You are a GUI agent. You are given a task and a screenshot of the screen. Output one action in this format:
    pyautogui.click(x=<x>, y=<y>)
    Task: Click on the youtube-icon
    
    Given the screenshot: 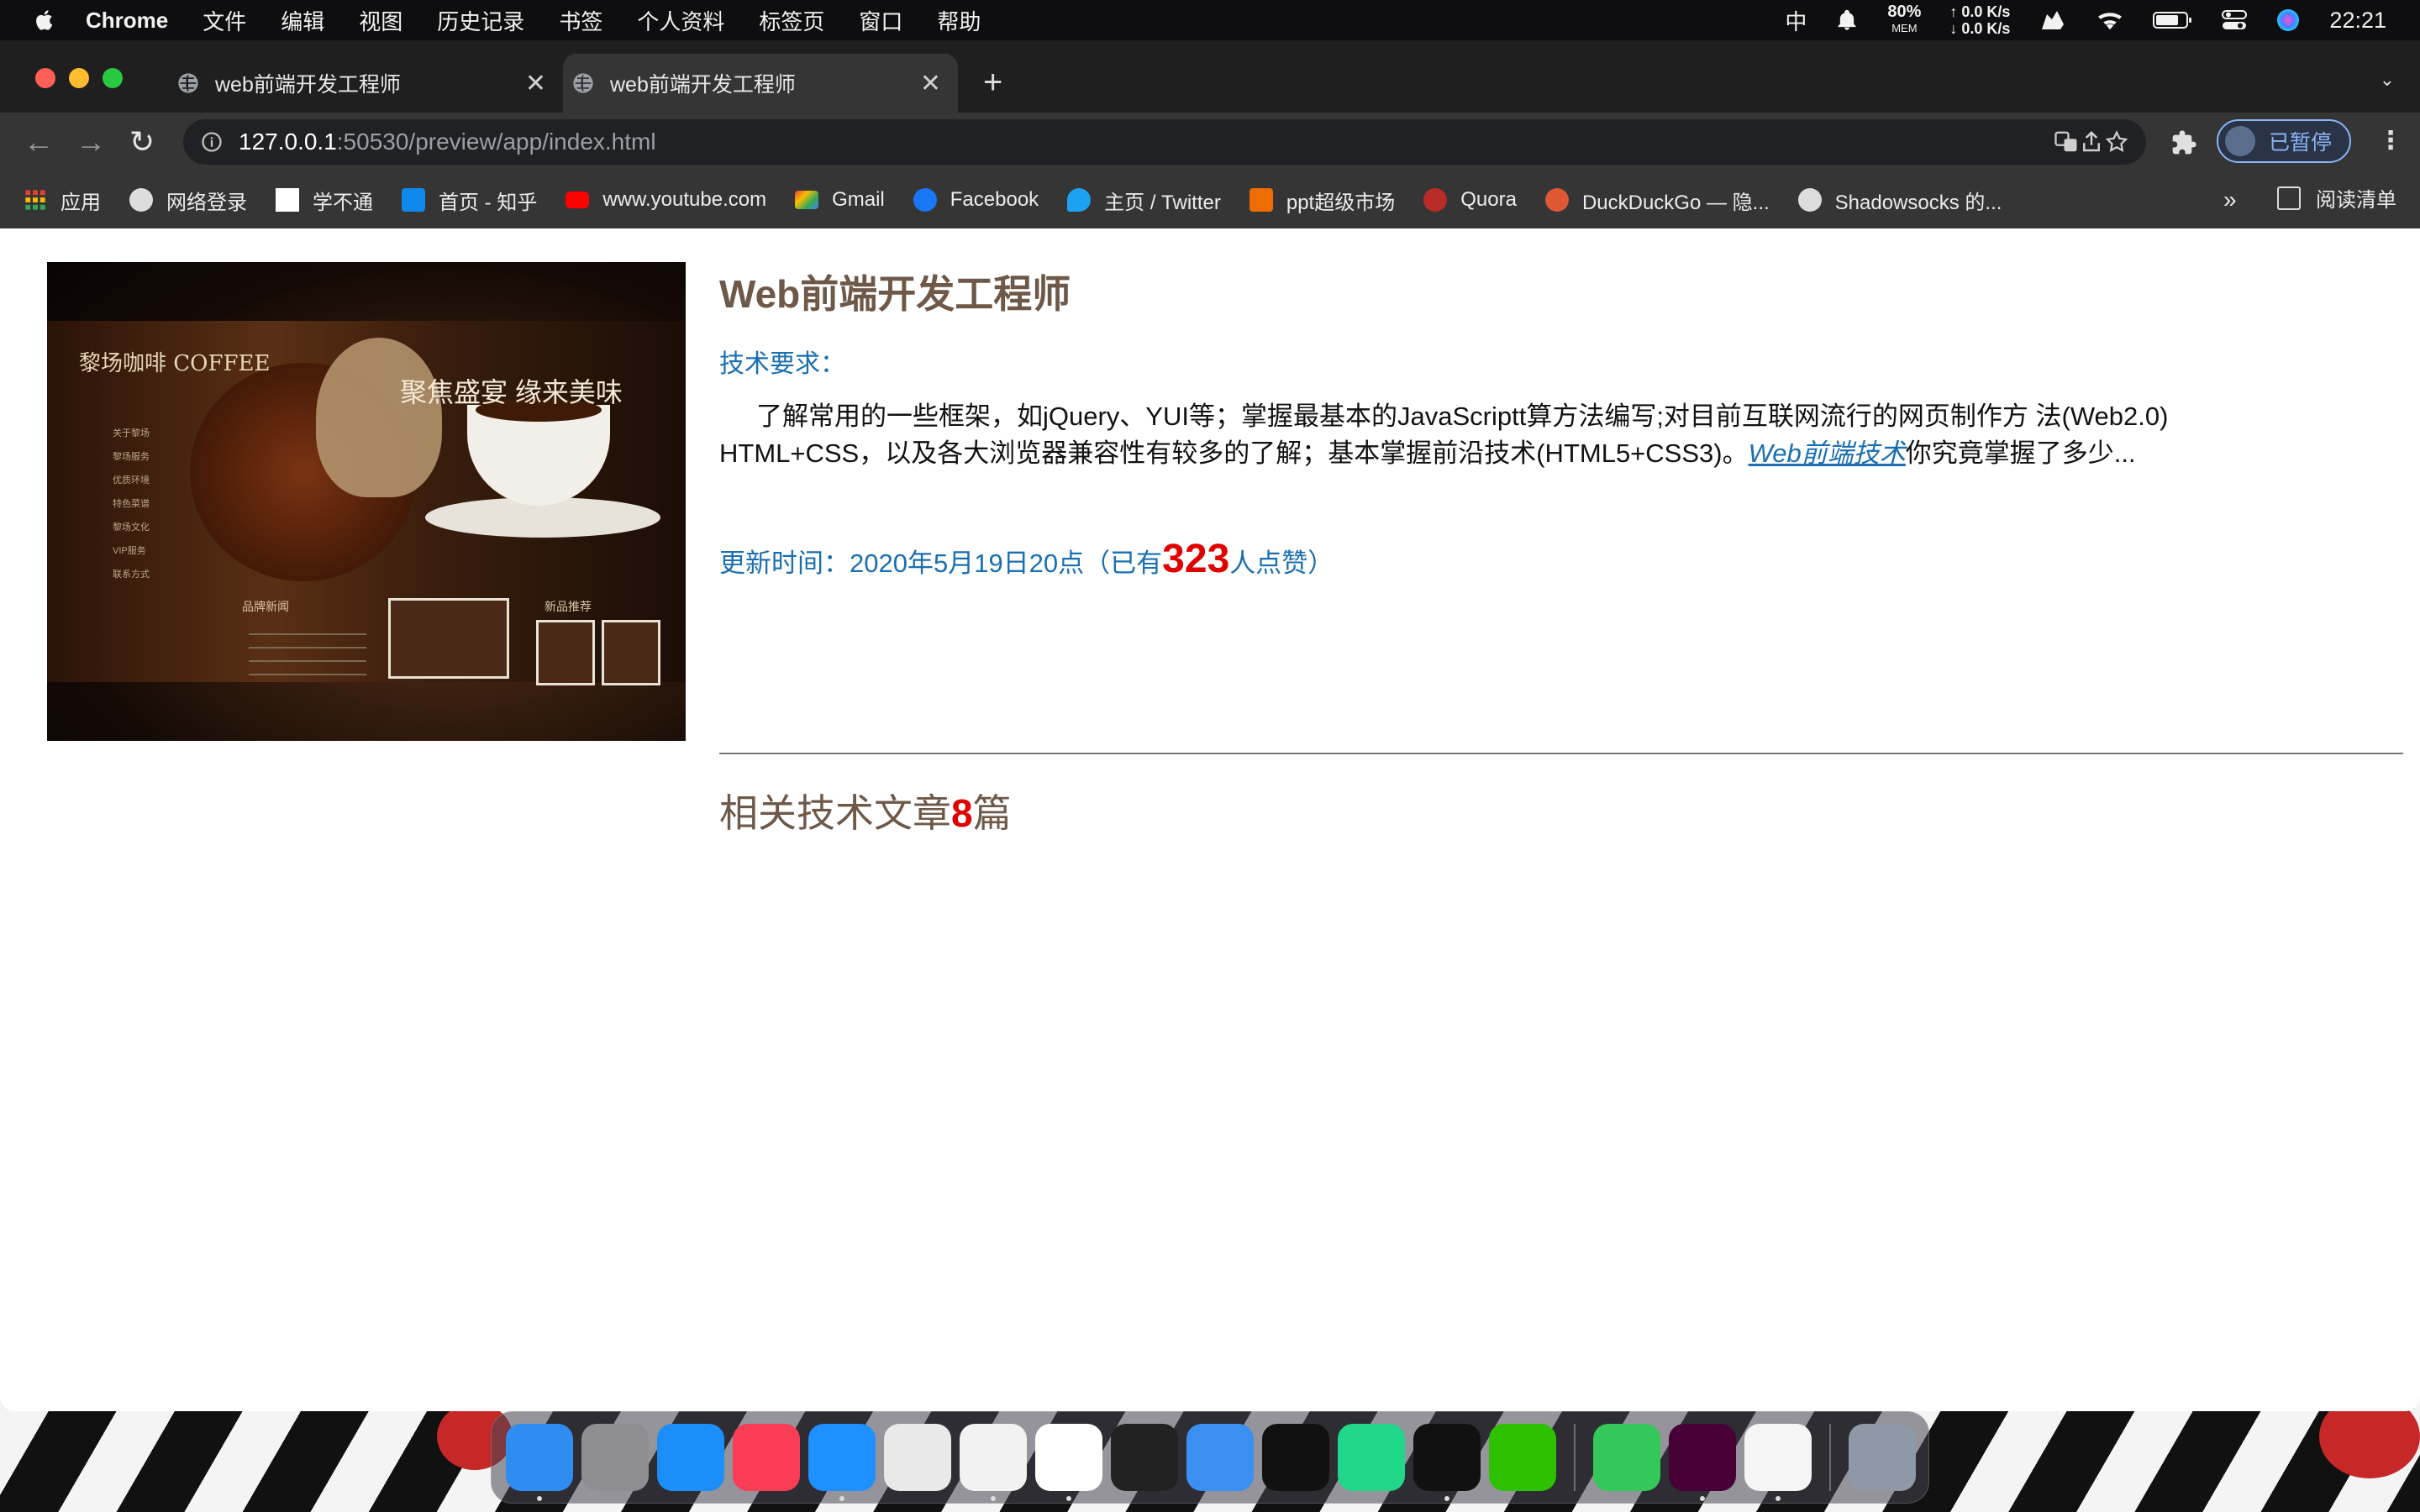 What is the action you would take?
    pyautogui.click(x=578, y=200)
    